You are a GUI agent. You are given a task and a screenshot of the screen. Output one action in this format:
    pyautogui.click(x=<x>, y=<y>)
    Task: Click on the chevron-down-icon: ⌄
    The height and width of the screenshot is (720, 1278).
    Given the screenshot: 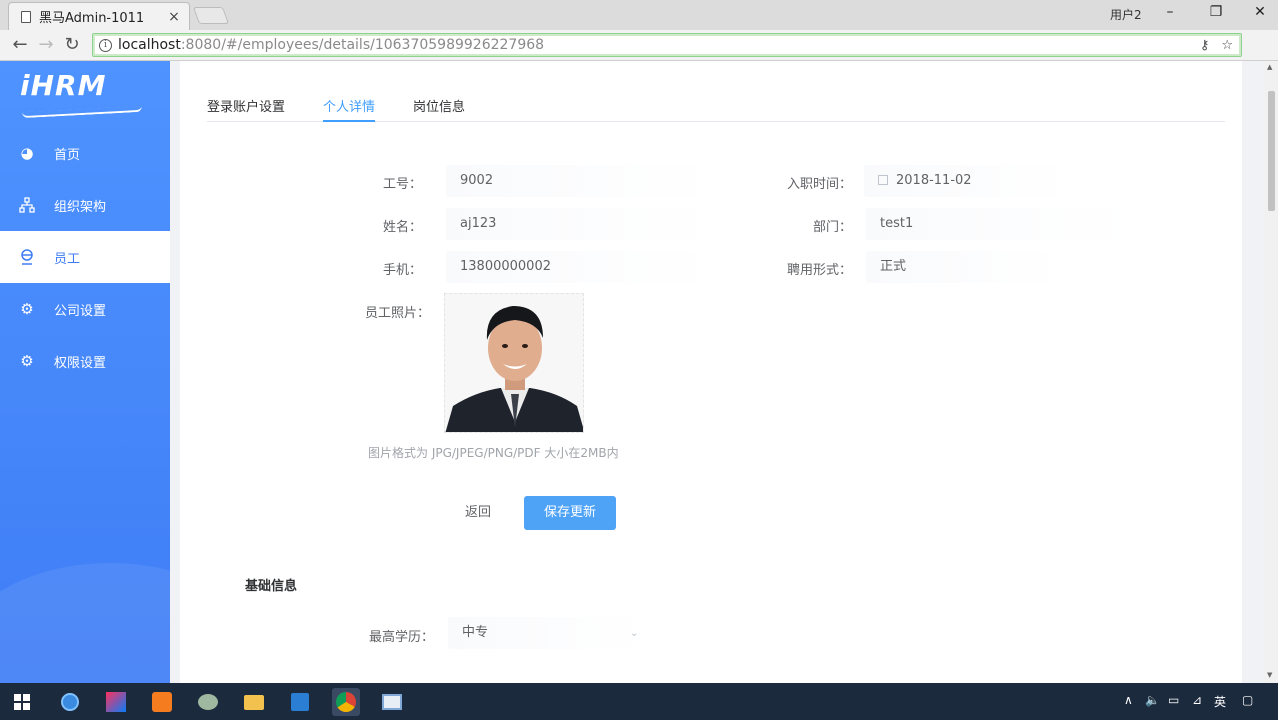 What is the action you would take?
    pyautogui.click(x=634, y=633)
    